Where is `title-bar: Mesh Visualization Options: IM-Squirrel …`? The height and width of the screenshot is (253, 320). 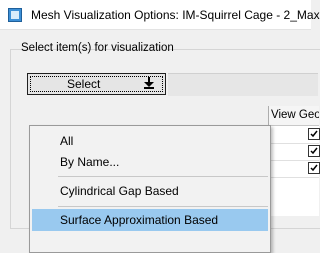 title-bar: Mesh Visualization Options: IM-Squirrel … is located at coordinates (160, 15).